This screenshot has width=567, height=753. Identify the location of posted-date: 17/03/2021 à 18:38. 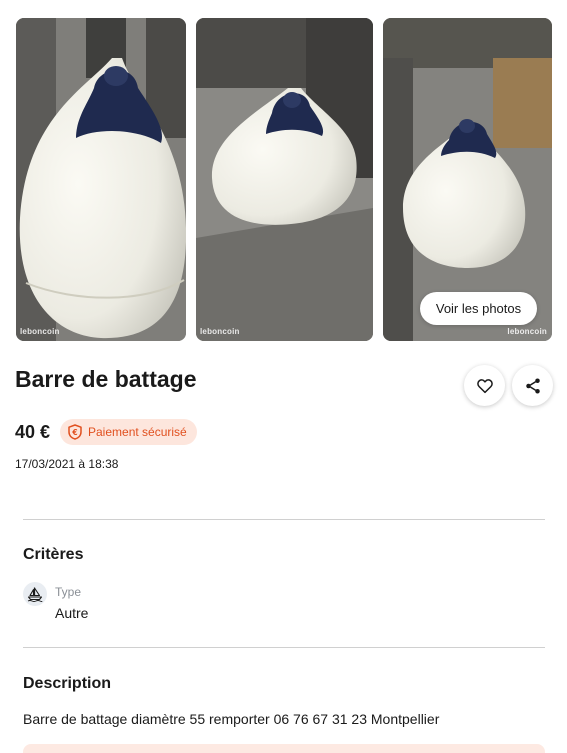
(67, 464).